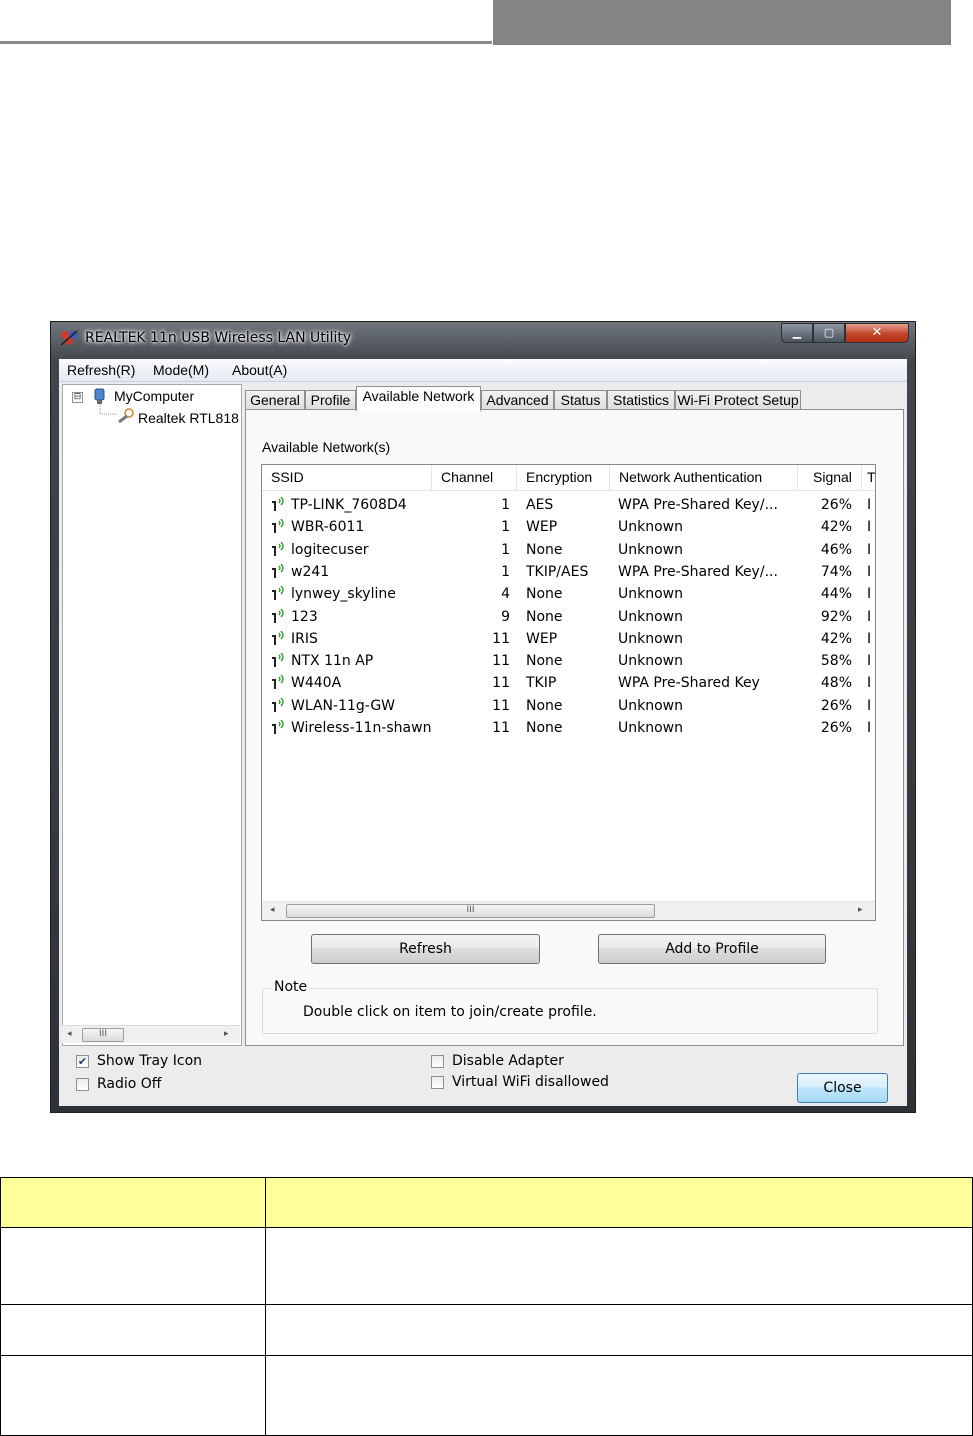 This screenshot has width=973, height=1436. Describe the element at coordinates (129, 1084) in the screenshot. I see `radio-off-label: Radio Off` at that location.